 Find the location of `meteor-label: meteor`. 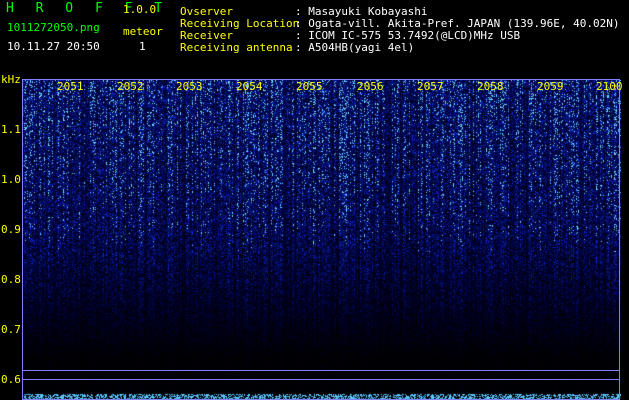

meteor-label: meteor is located at coordinates (143, 31).